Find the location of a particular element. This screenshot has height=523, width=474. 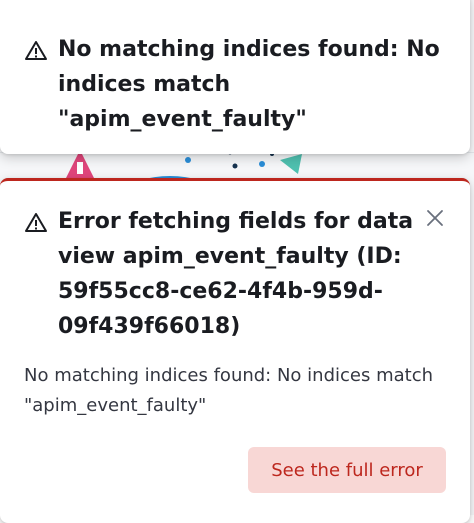

close-icon is located at coordinates (435, 218).